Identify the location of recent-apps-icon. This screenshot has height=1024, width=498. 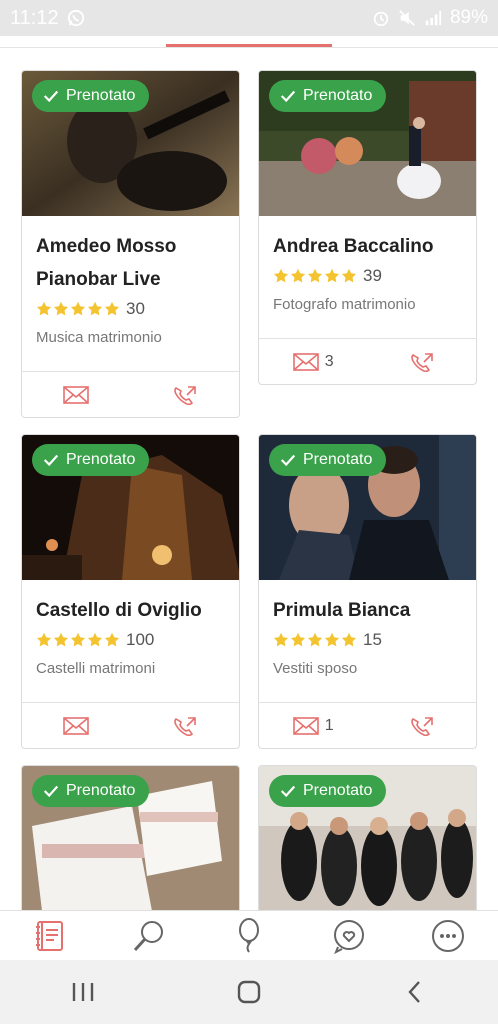
(83, 992).